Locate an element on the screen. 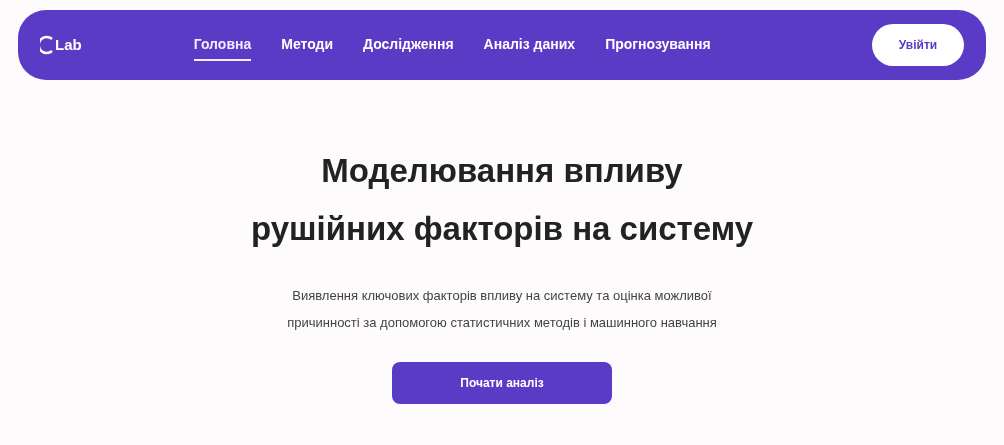 The width and height of the screenshot is (1004, 445). logo: Lab is located at coordinates (61, 45).